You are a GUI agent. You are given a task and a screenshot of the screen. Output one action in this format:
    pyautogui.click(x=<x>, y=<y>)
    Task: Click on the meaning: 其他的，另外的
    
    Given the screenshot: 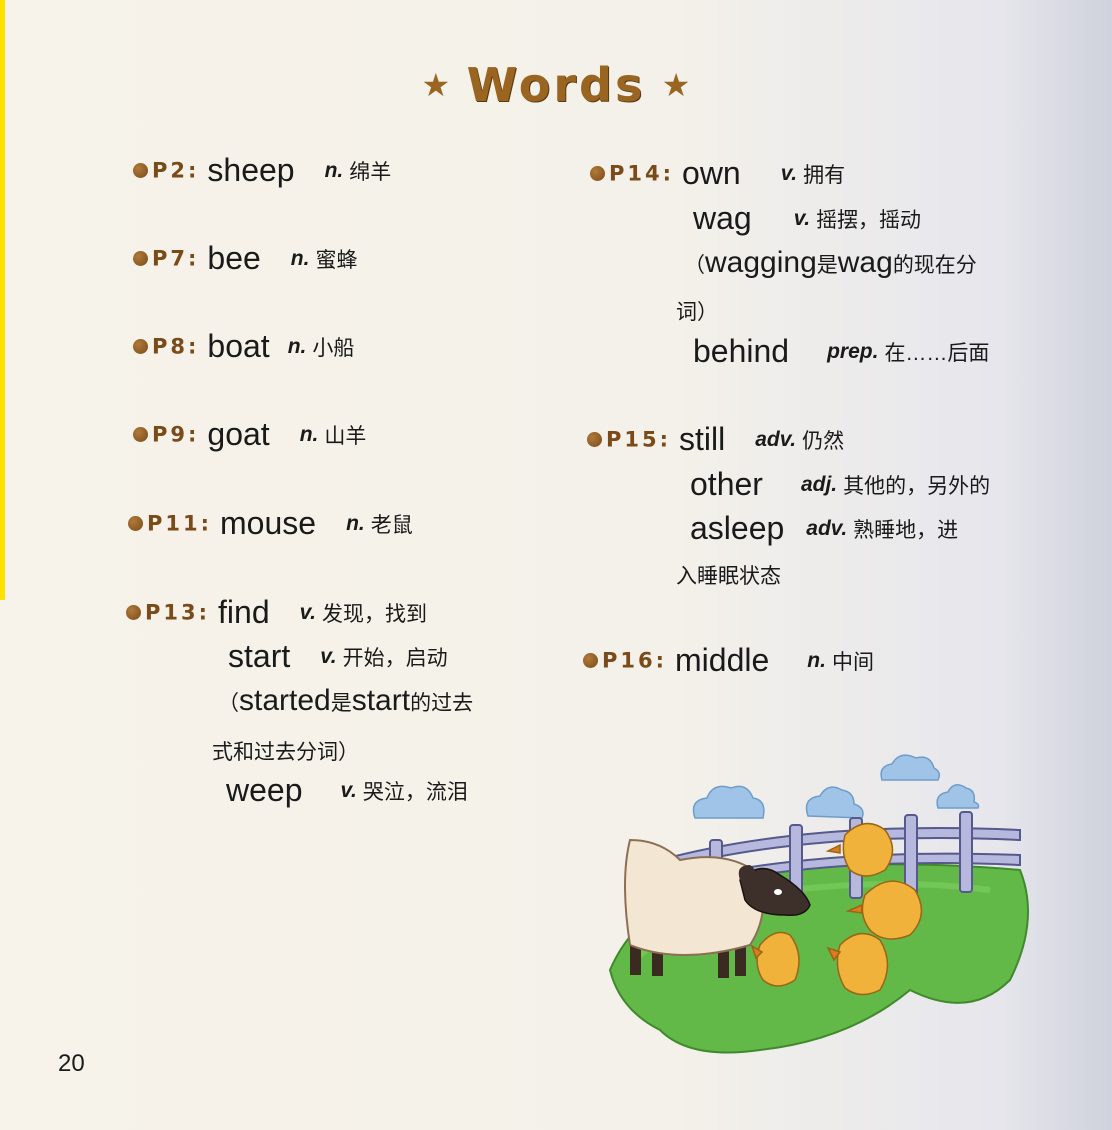 What is the action you would take?
    pyautogui.click(x=917, y=486)
    